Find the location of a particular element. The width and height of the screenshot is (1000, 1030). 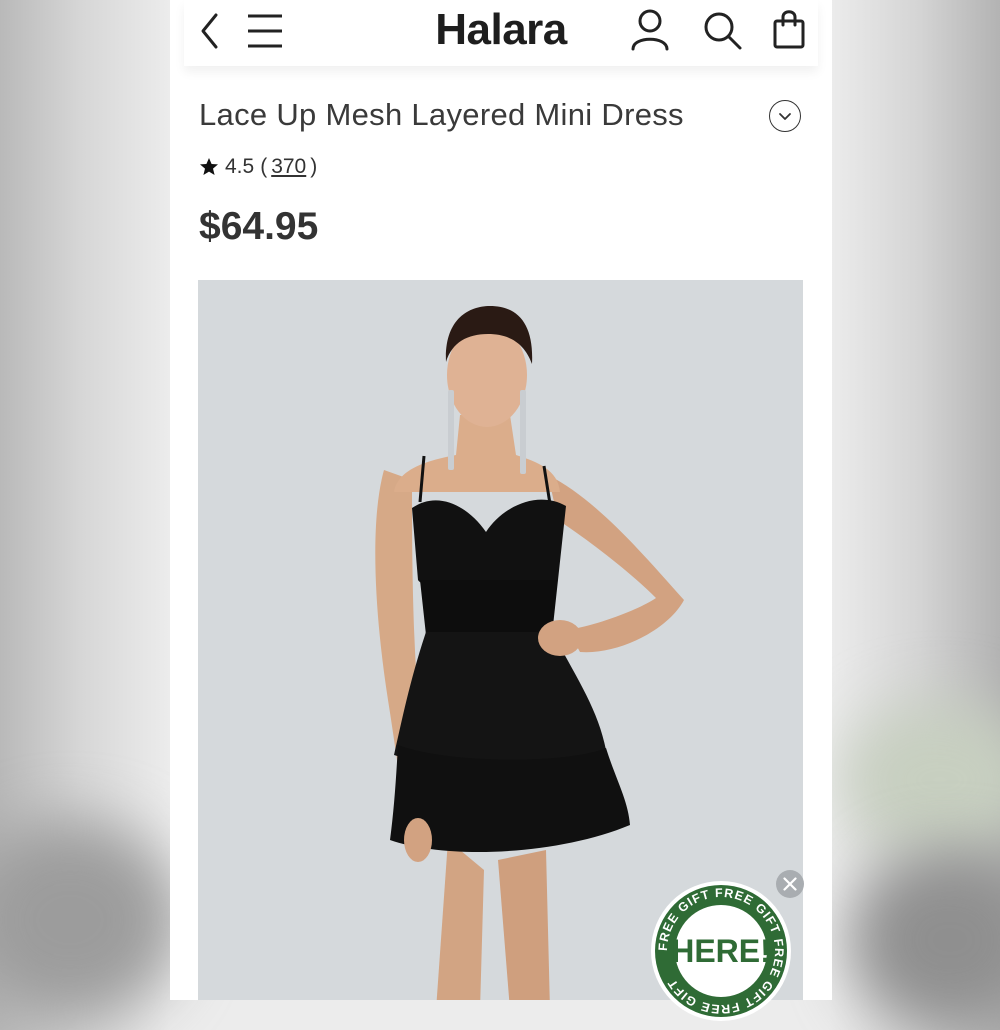

shopping-bag-icon is located at coordinates (789, 29).